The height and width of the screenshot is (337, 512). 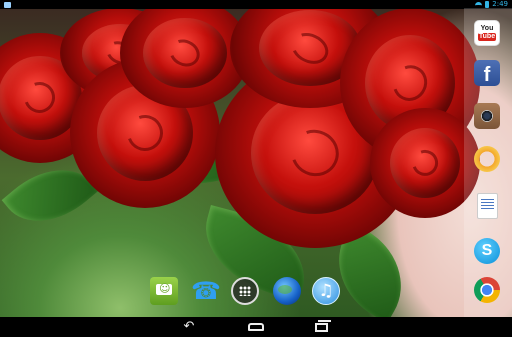 What do you see at coordinates (487, 73) in the screenshot?
I see `facebook-app-icon: f` at bounding box center [487, 73].